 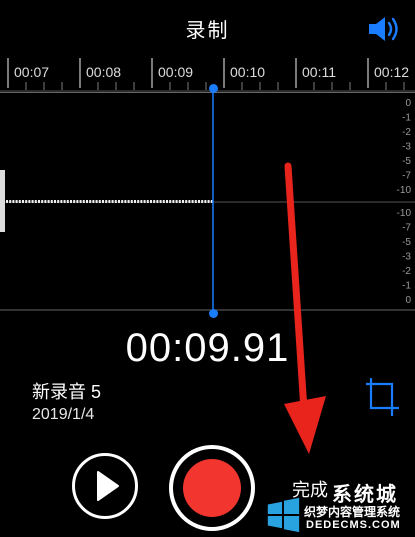 I want to click on ruler-tick-label: 00:08, so click(x=103, y=72).